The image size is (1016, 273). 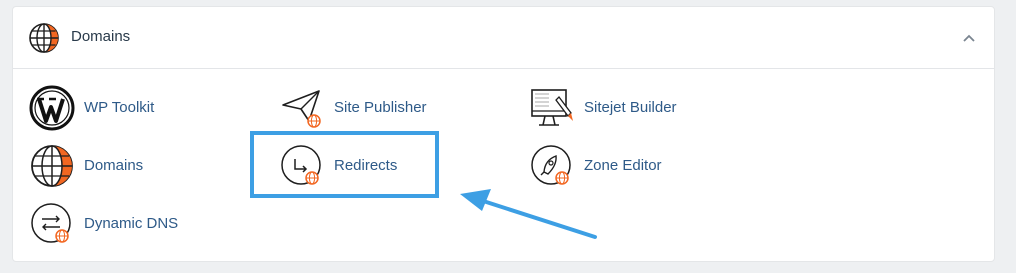 What do you see at coordinates (551, 165) in the screenshot?
I see `rocket-icon` at bounding box center [551, 165].